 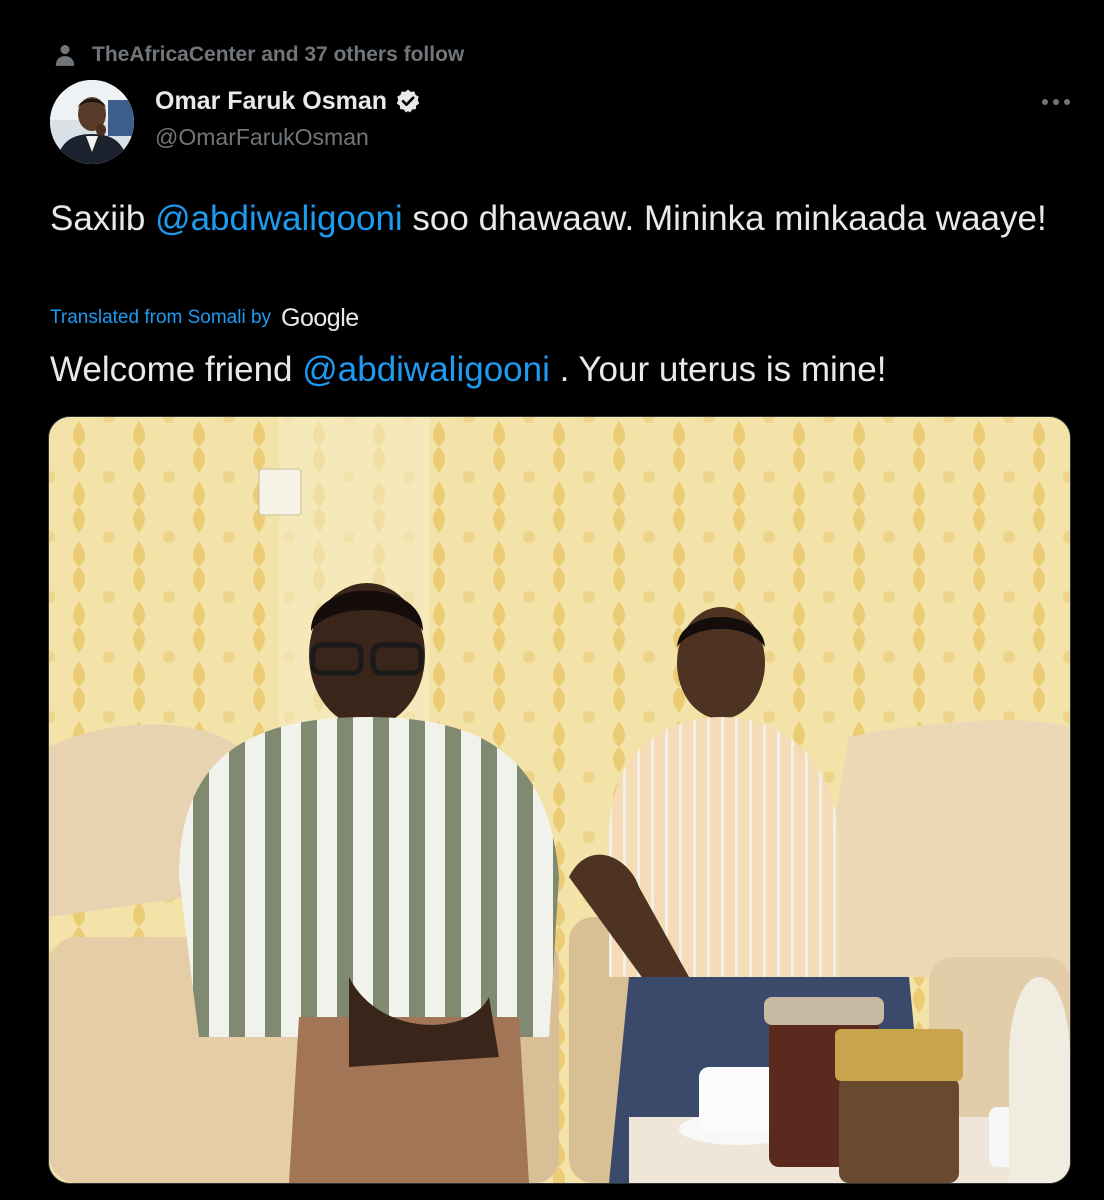 I want to click on tweet-text-before: Saxiib, so click(x=103, y=218).